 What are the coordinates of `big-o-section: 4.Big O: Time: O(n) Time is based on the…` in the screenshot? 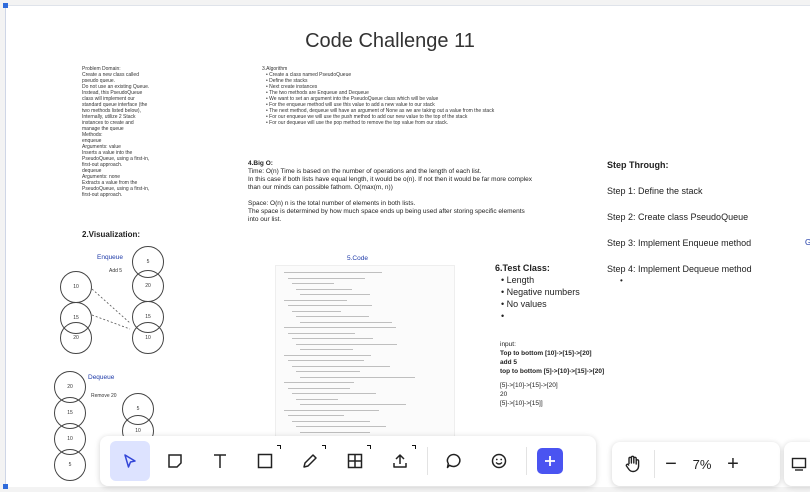 It's located at (418, 192).